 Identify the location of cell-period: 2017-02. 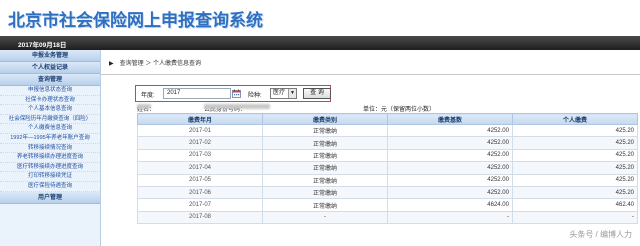
(200, 143).